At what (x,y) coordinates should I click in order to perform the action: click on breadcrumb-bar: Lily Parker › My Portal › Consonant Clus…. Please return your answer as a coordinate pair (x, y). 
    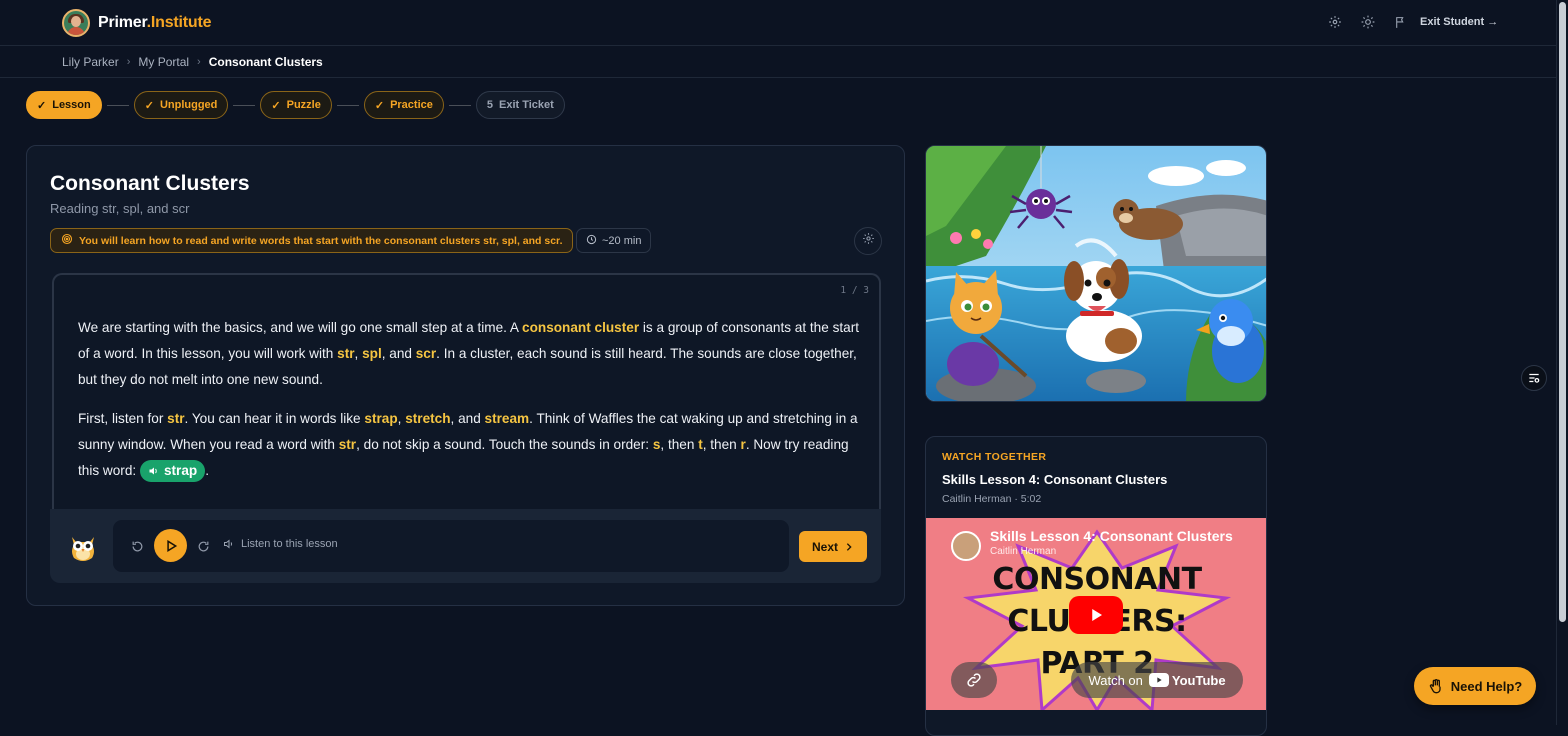
    Looking at the image, I should click on (778, 62).